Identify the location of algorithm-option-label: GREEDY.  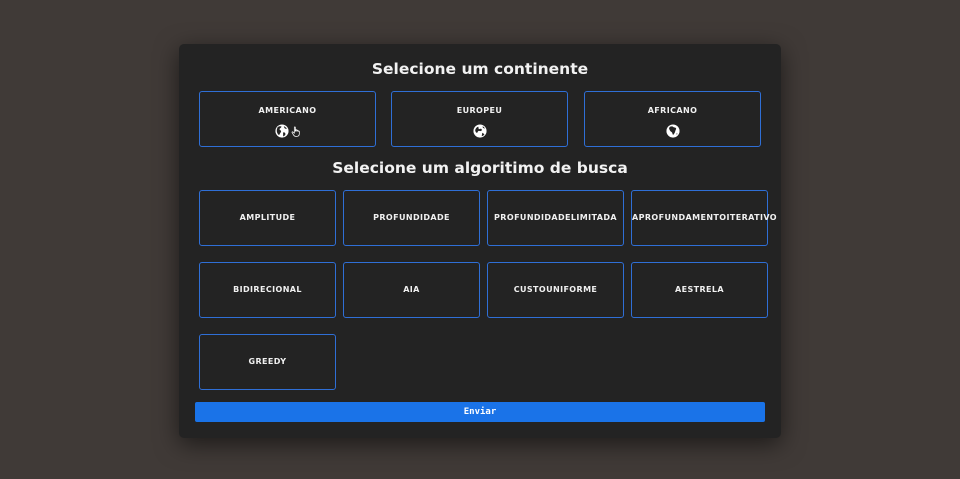
(267, 361).